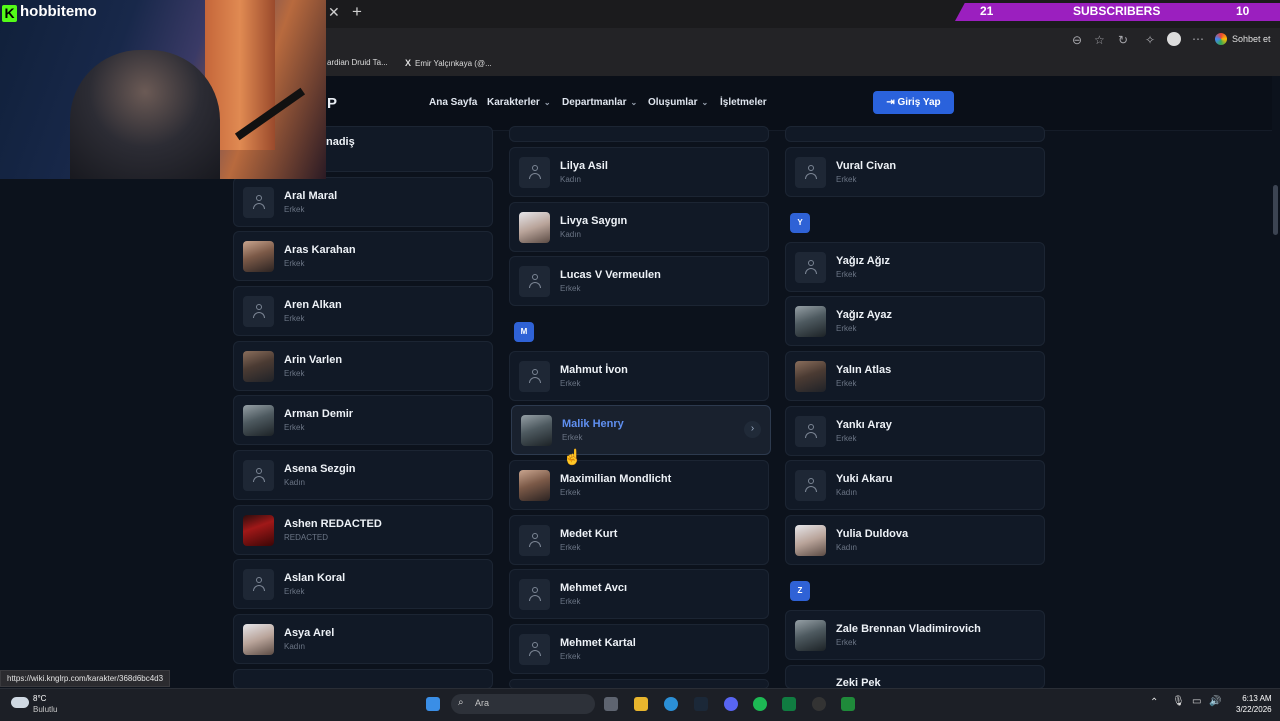  I want to click on character-card: Mehmet Avcı Erkek, so click(639, 594).